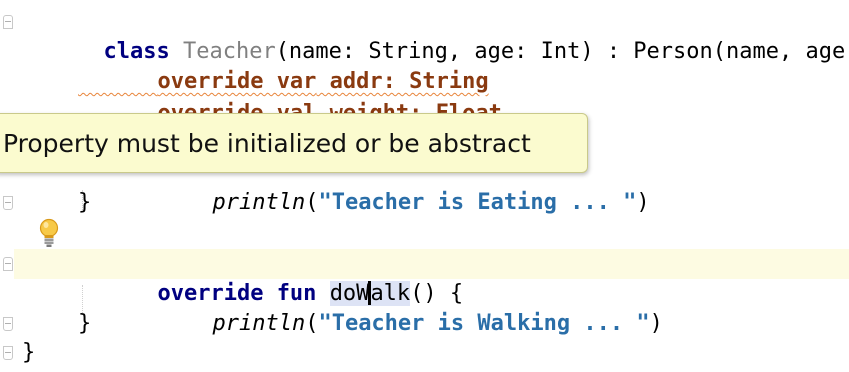  What do you see at coordinates (250, 97) in the screenshot?
I see `code-line-weight: override val weight: Float` at bounding box center [250, 97].